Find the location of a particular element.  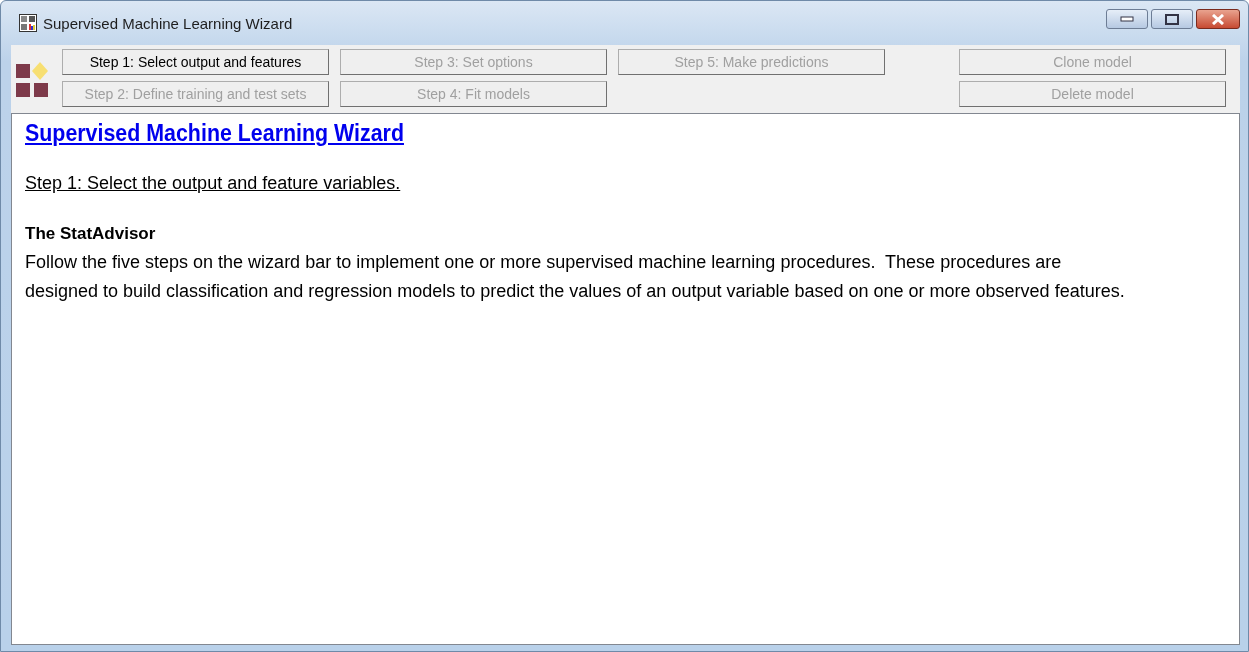

maximize-icon is located at coordinates (1172, 19).